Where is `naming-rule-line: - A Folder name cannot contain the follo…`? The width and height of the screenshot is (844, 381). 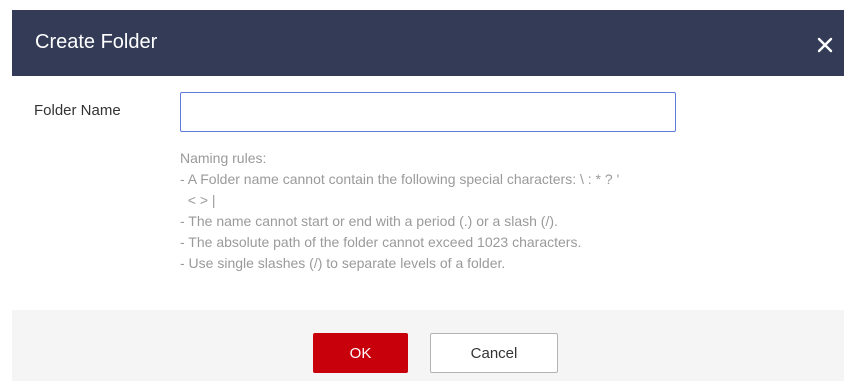 naming-rule-line: - A Folder name cannot contain the follo… is located at coordinates (400, 179).